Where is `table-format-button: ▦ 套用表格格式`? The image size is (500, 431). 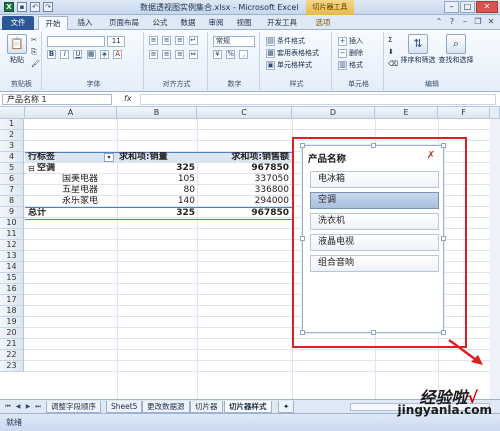 table-format-button: ▦ 套用表格格式 is located at coordinates (292, 53).